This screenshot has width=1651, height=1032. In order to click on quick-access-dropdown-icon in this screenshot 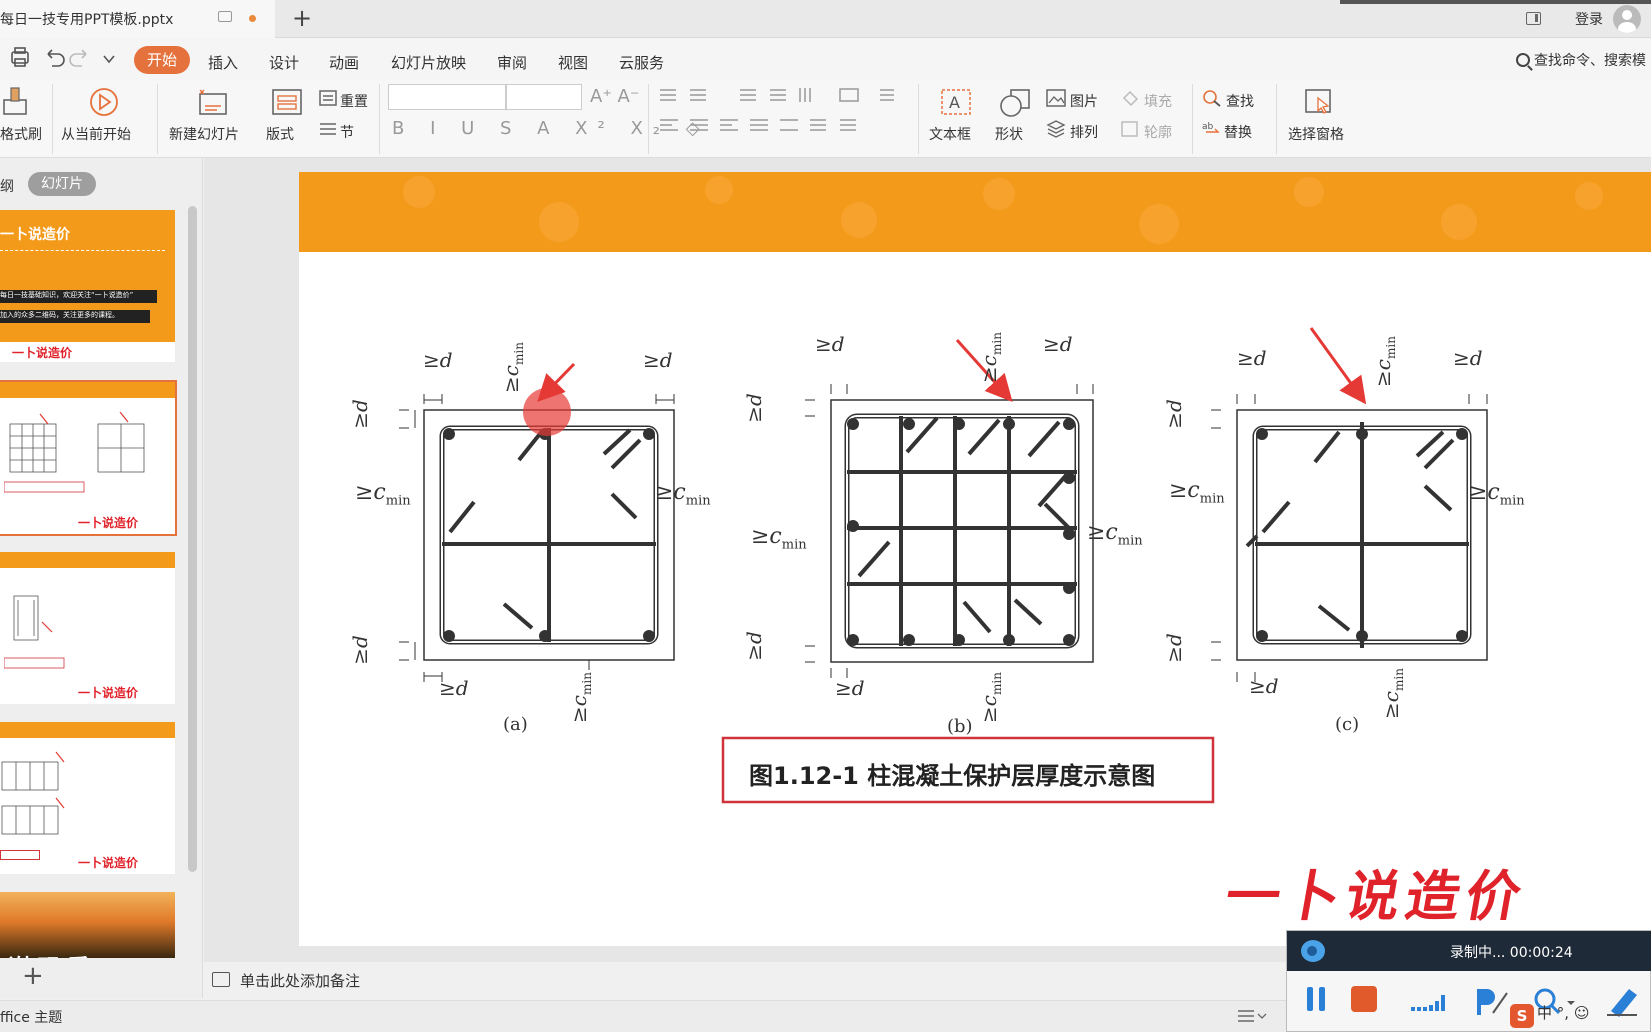, I will do `click(109, 59)`.